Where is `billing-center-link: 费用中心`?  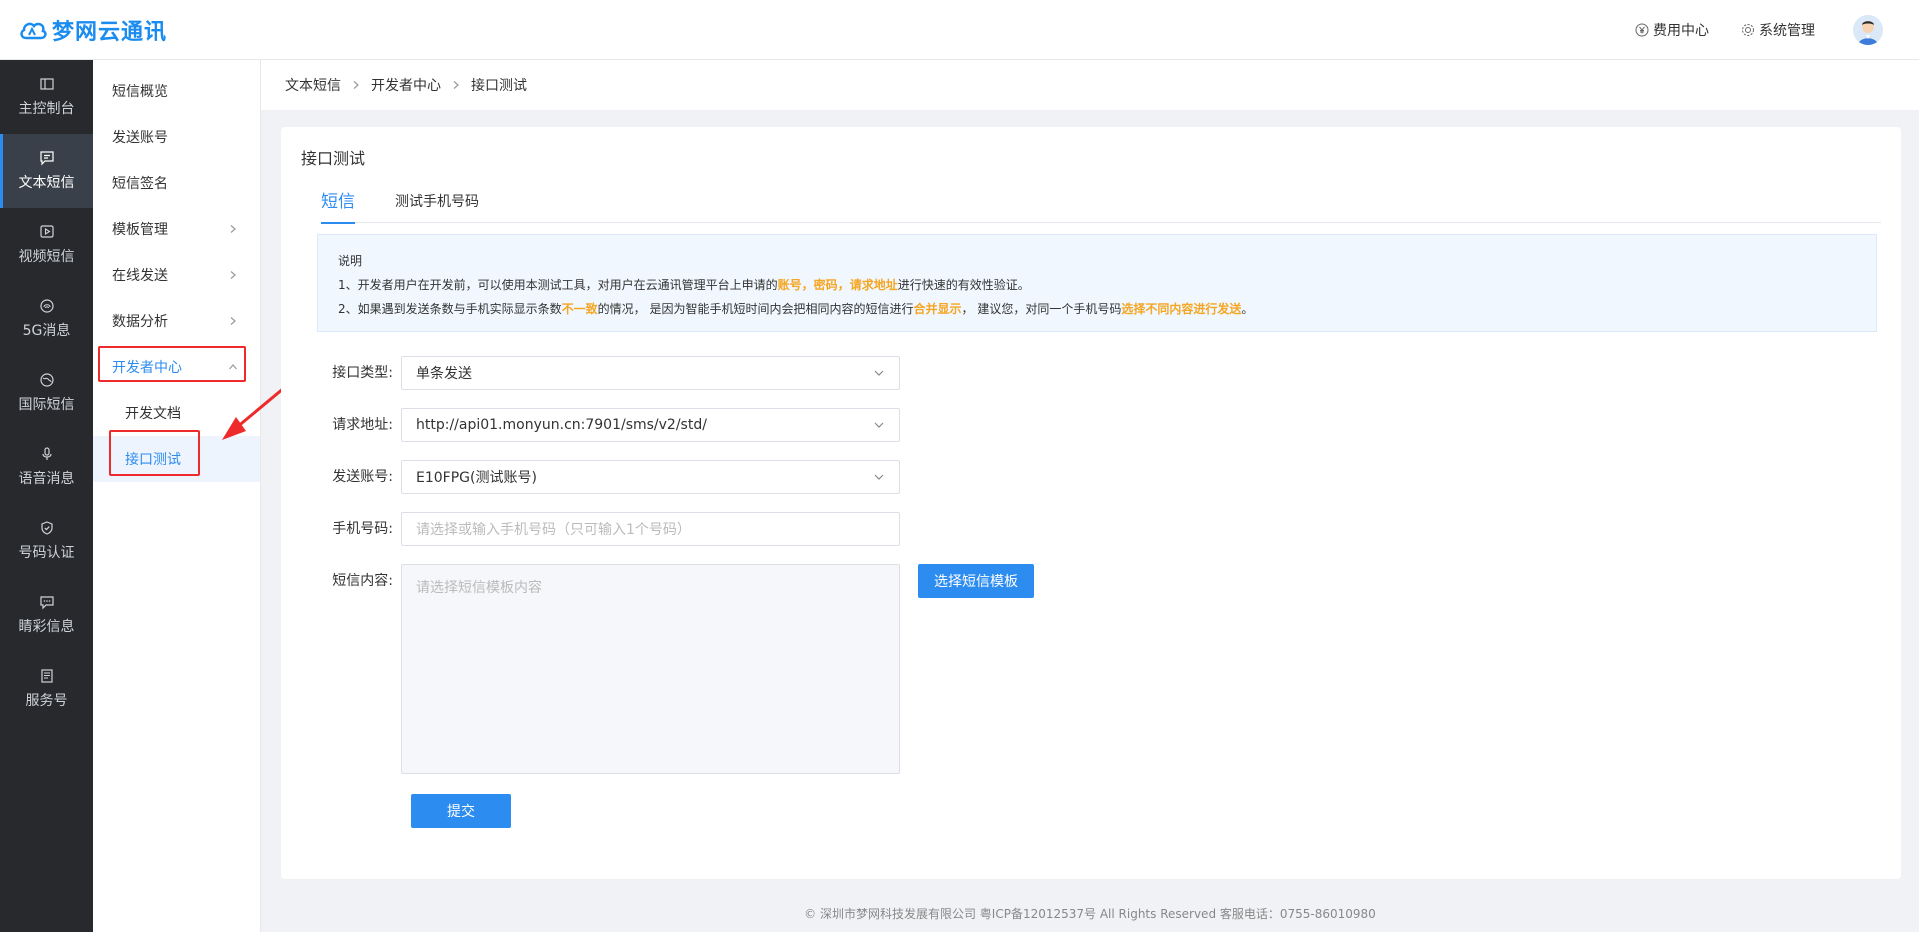
billing-center-link: 费用中心 is located at coordinates (1672, 30).